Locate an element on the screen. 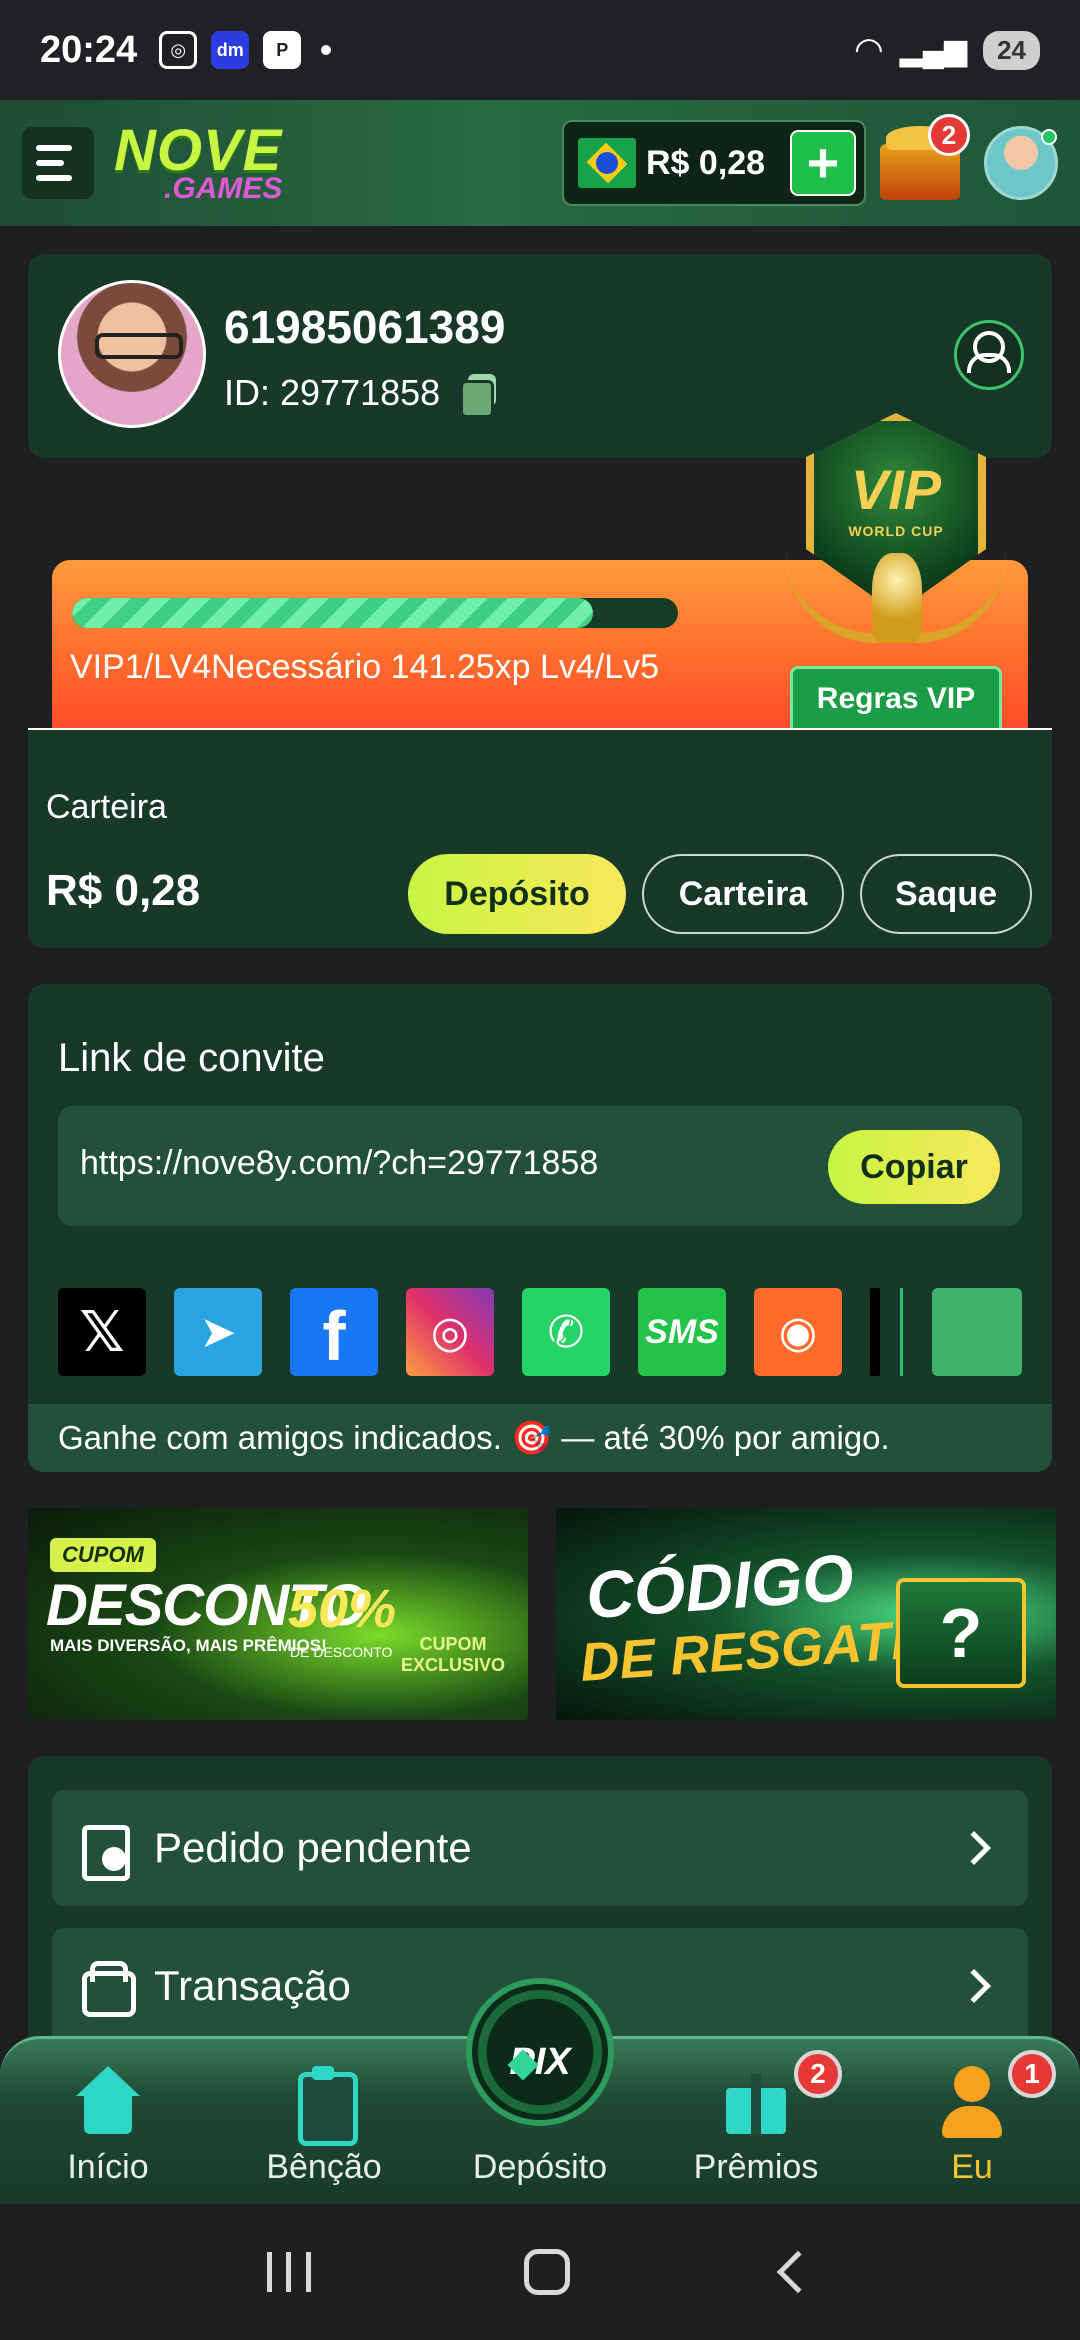  vip-badge-title: VIP is located at coordinates (896, 489).